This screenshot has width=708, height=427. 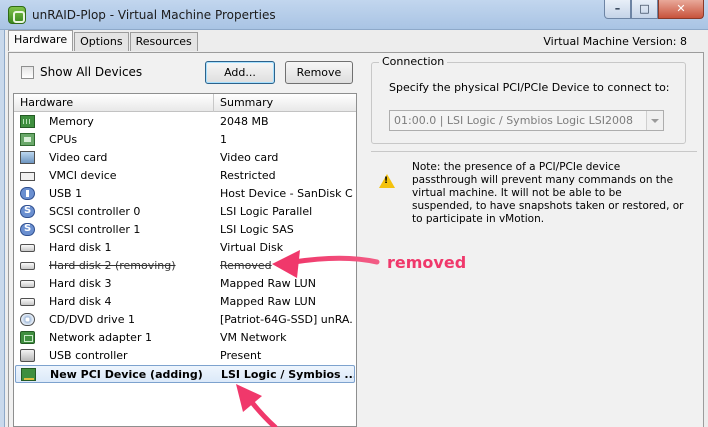 I want to click on device-row-hard-disk-4: Hard disk 4 Mapped Raw LUN, so click(x=185, y=302).